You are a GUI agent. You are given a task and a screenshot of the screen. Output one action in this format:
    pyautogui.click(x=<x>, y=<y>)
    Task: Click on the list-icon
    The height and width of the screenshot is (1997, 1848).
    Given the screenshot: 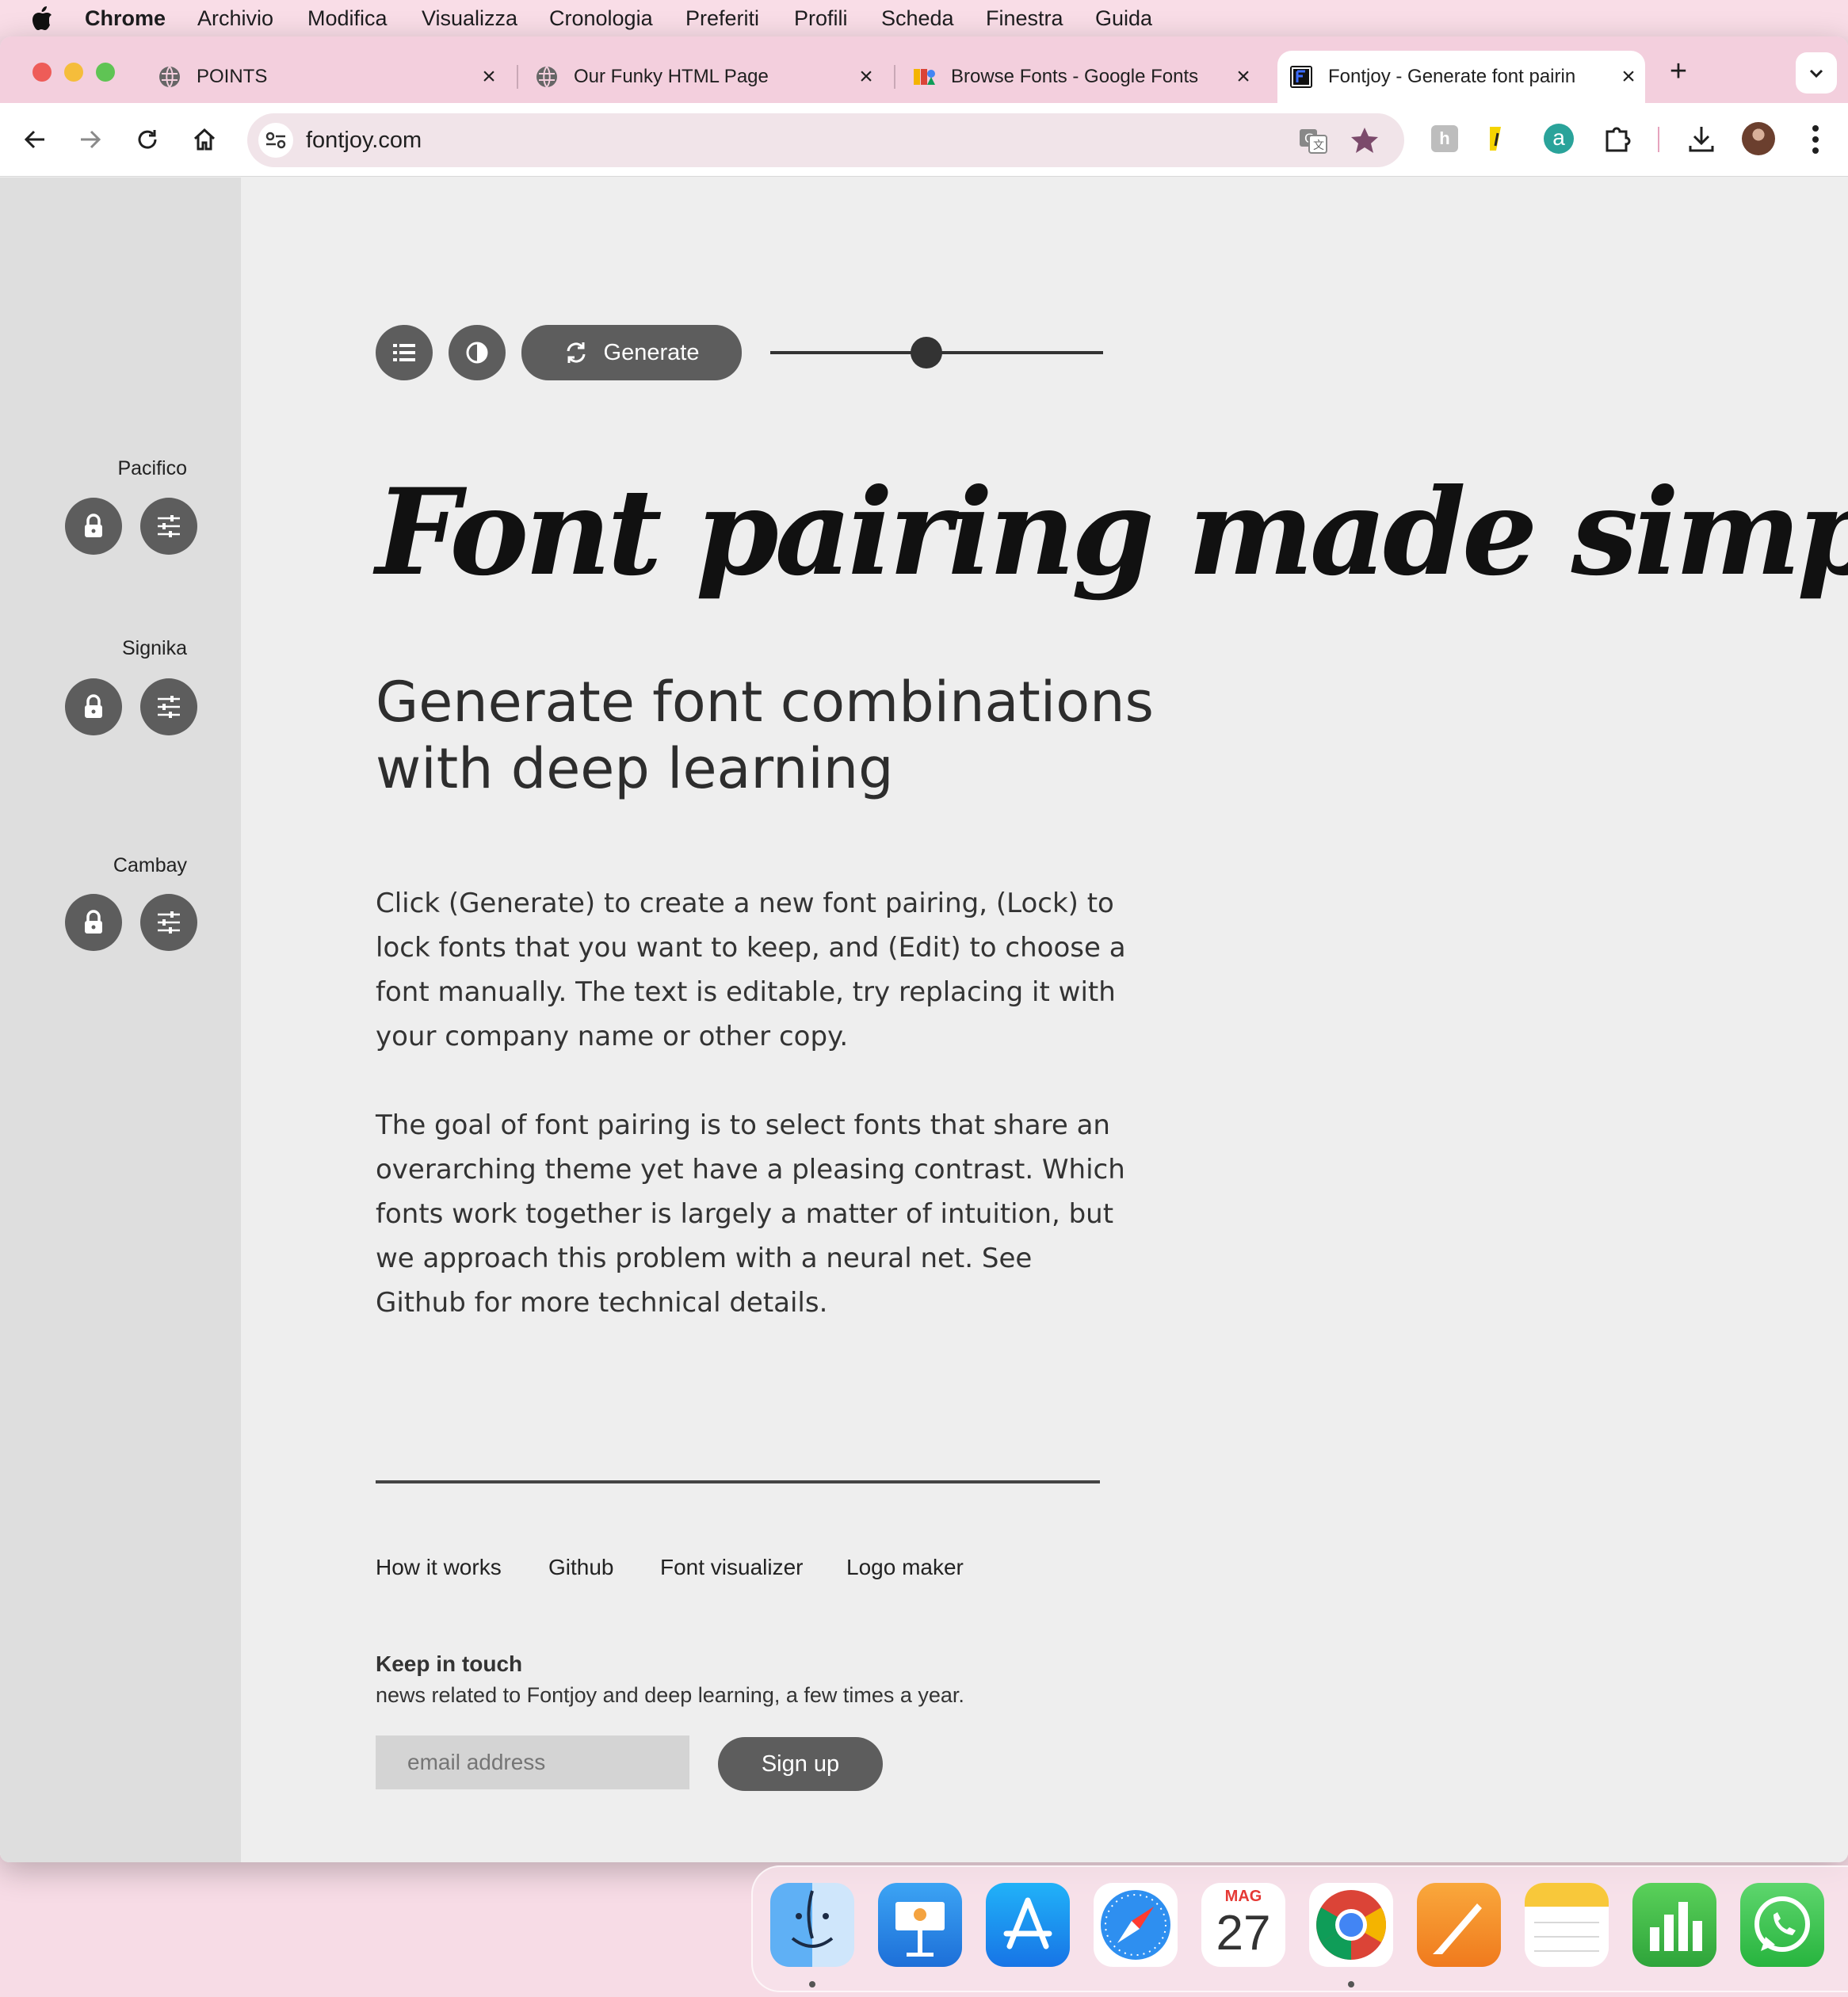 What is the action you would take?
    pyautogui.click(x=404, y=352)
    